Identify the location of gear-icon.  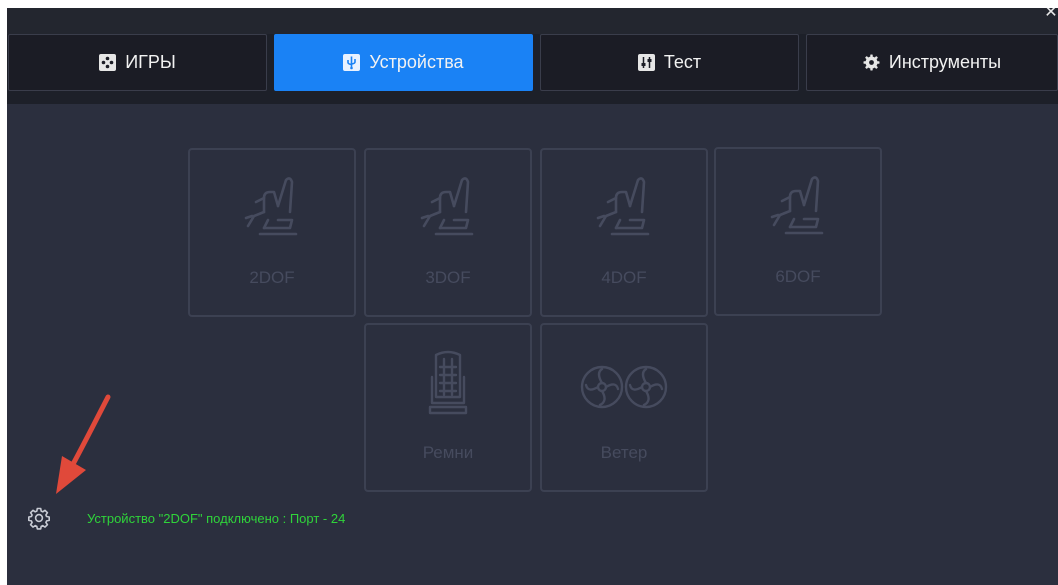
(871, 62).